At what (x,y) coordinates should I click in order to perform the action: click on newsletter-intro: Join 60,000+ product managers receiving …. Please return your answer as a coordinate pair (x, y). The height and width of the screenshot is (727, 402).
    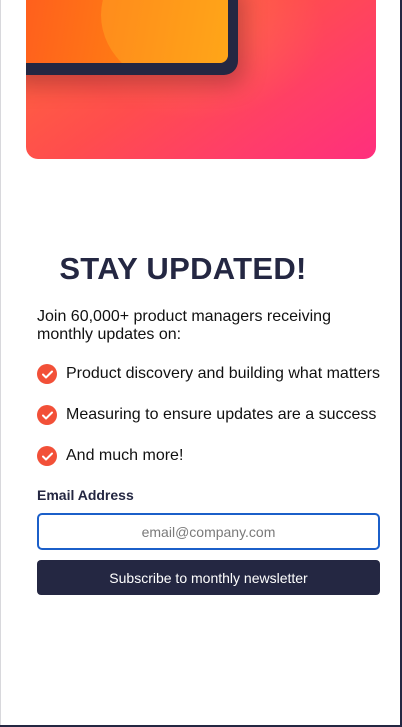
    Looking at the image, I should click on (184, 325).